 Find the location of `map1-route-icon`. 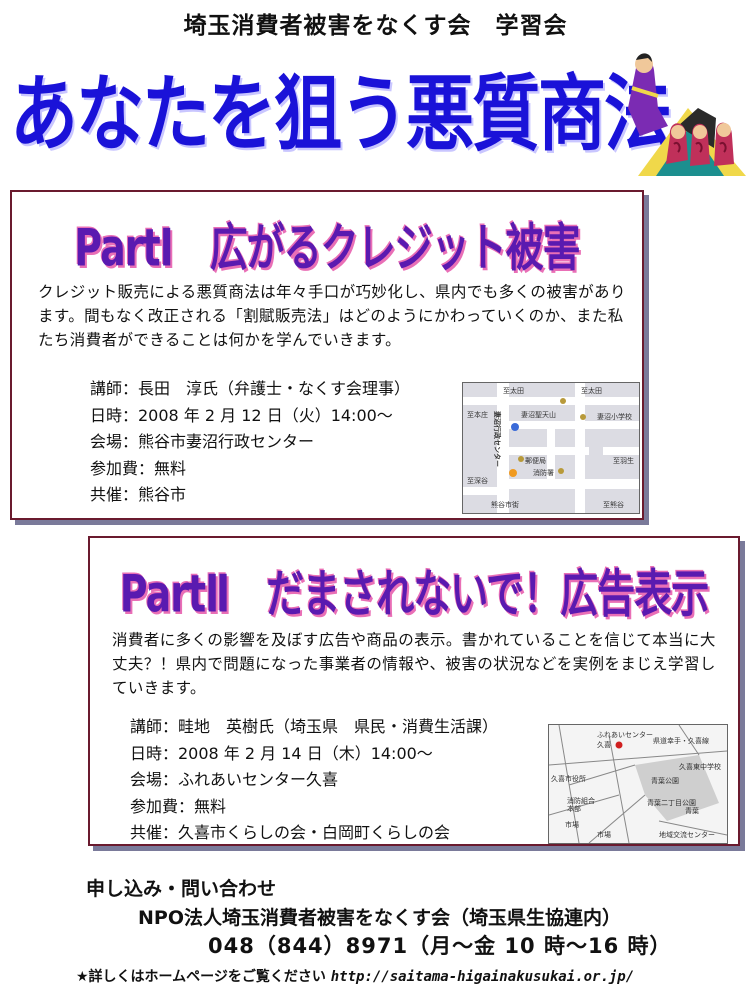

map1-route-icon is located at coordinates (515, 427).